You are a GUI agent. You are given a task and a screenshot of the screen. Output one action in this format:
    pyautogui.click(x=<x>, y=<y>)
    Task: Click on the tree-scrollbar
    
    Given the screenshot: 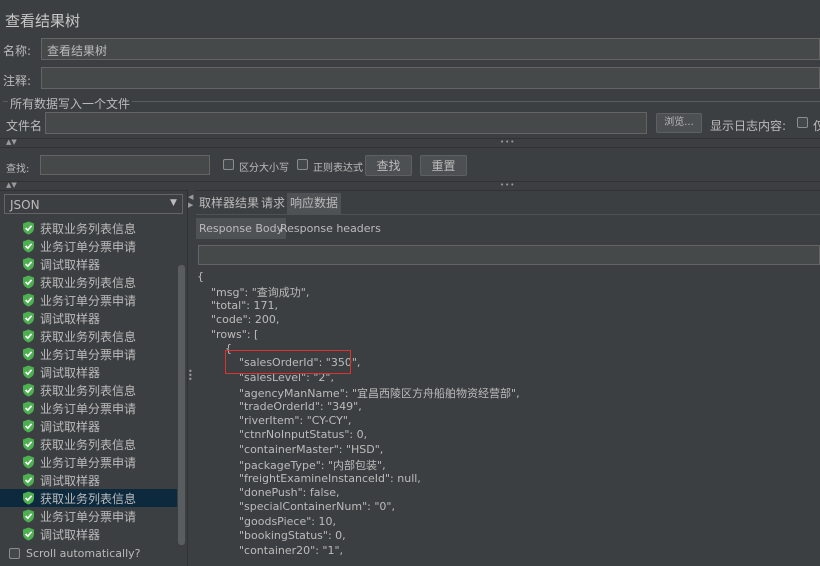 What is the action you would take?
    pyautogui.click(x=181, y=382)
    